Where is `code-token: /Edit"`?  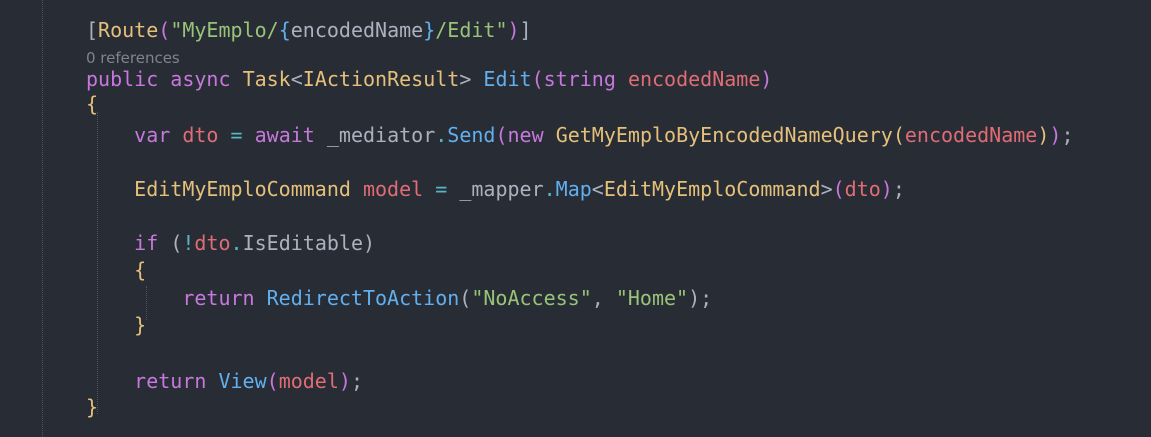 code-token: /Edit" is located at coordinates (471, 30).